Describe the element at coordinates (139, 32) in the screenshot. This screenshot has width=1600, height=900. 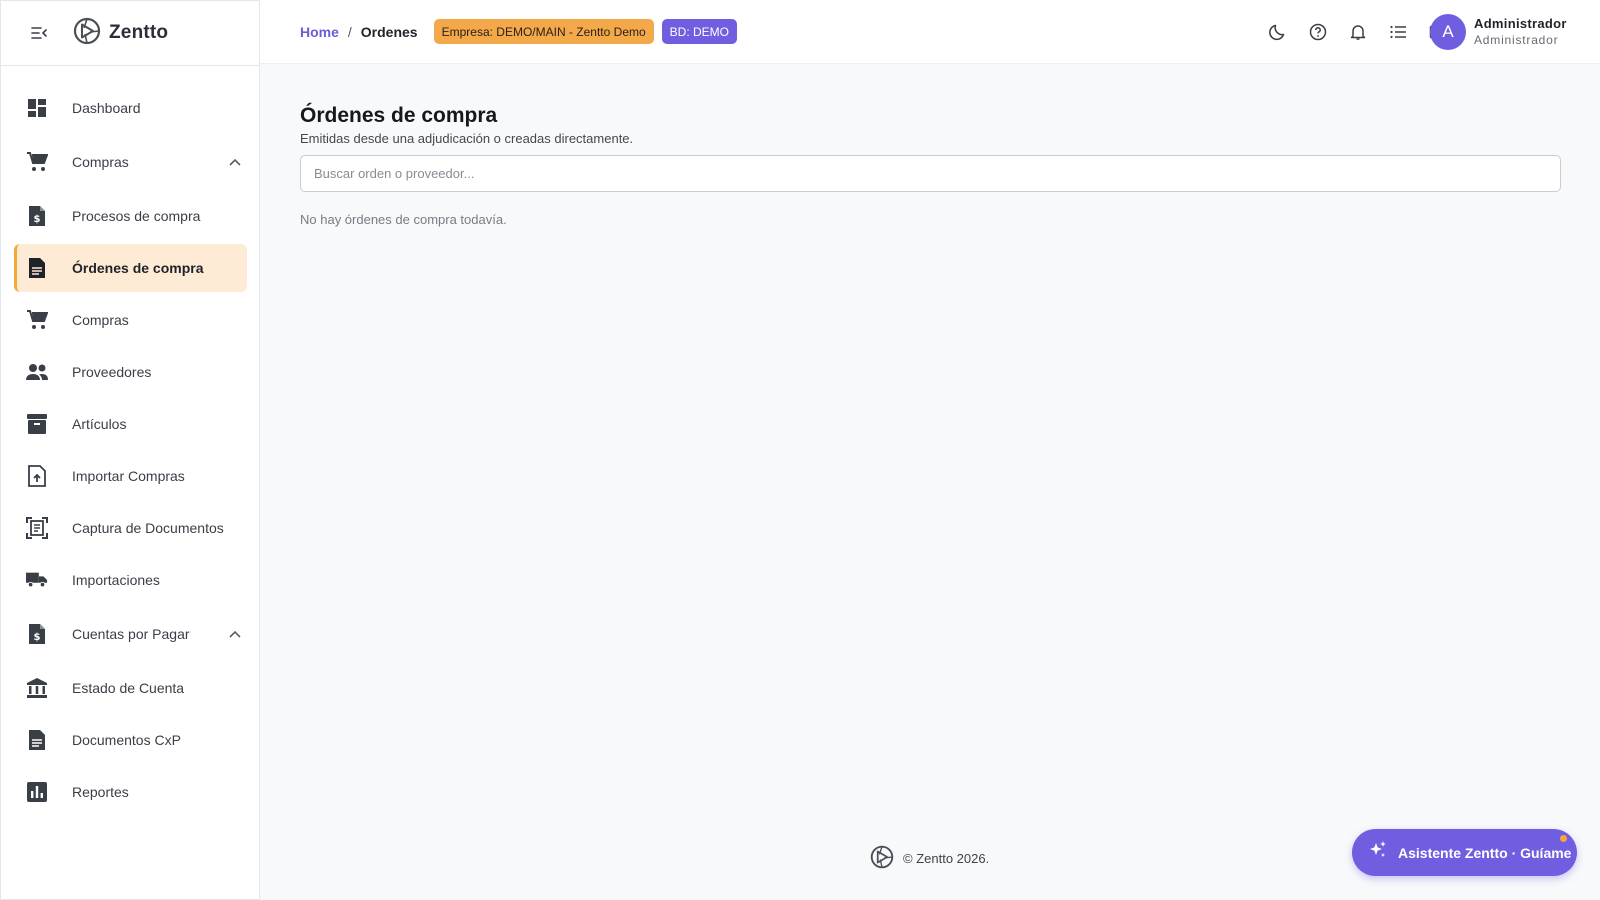
I see `brand-name: Zentto` at that location.